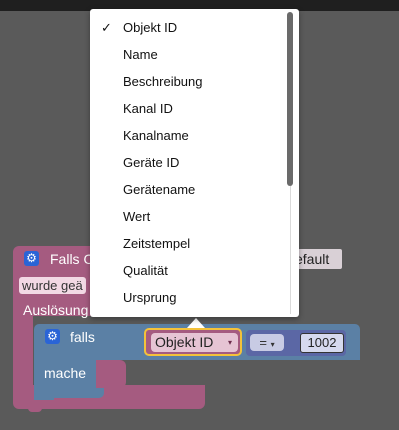 Image resolution: width=399 pixels, height=430 pixels. Describe the element at coordinates (106, 27) in the screenshot. I see `check-icon: ✓` at that location.